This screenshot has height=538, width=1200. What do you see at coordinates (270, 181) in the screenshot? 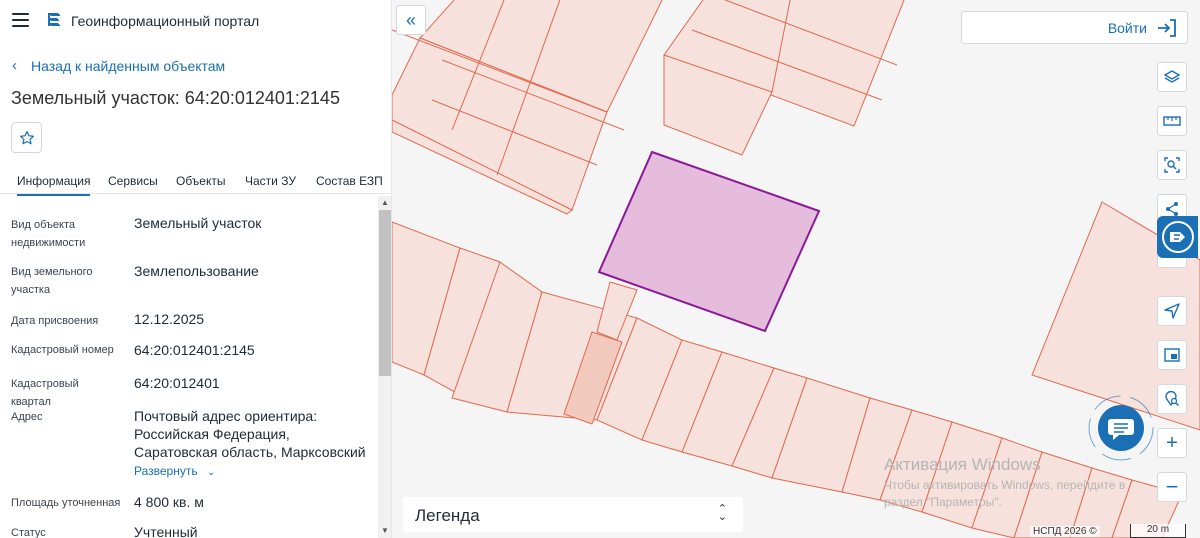
I see `tab-land-parts: Части ЗУ` at bounding box center [270, 181].